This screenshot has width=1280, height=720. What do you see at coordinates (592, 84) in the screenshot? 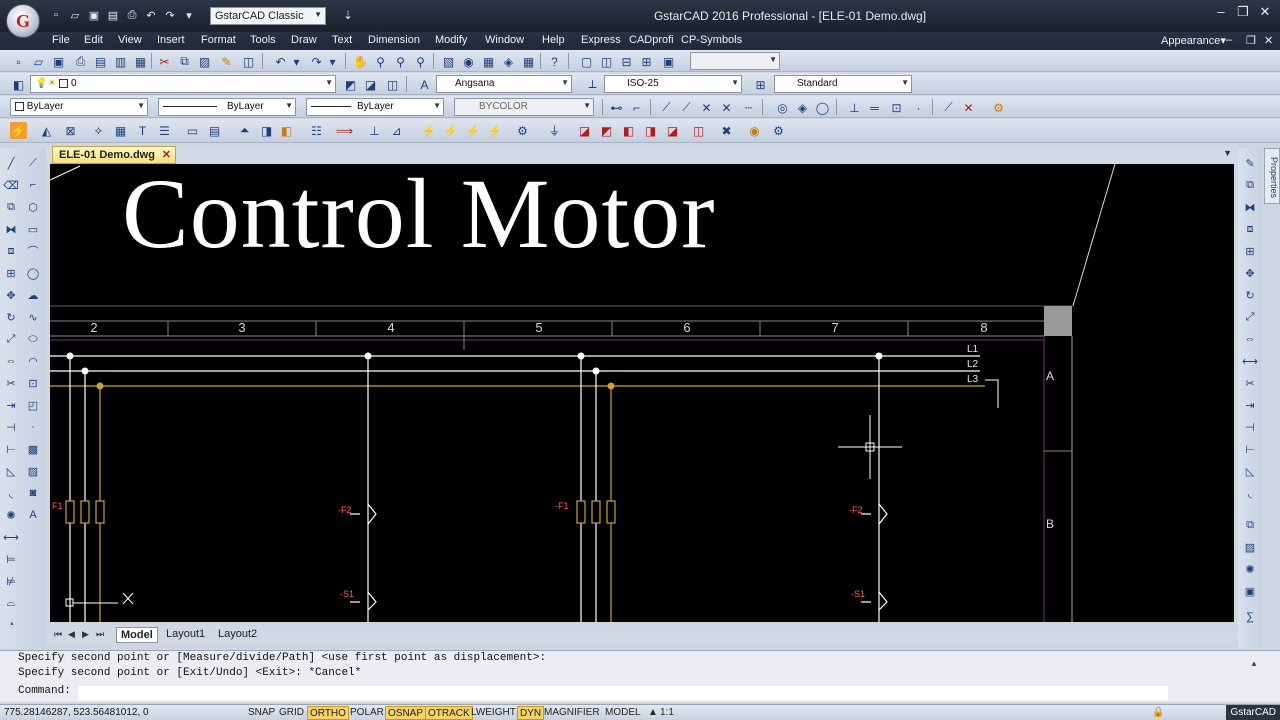
I see `dim-style-icon: ⟂` at bounding box center [592, 84].